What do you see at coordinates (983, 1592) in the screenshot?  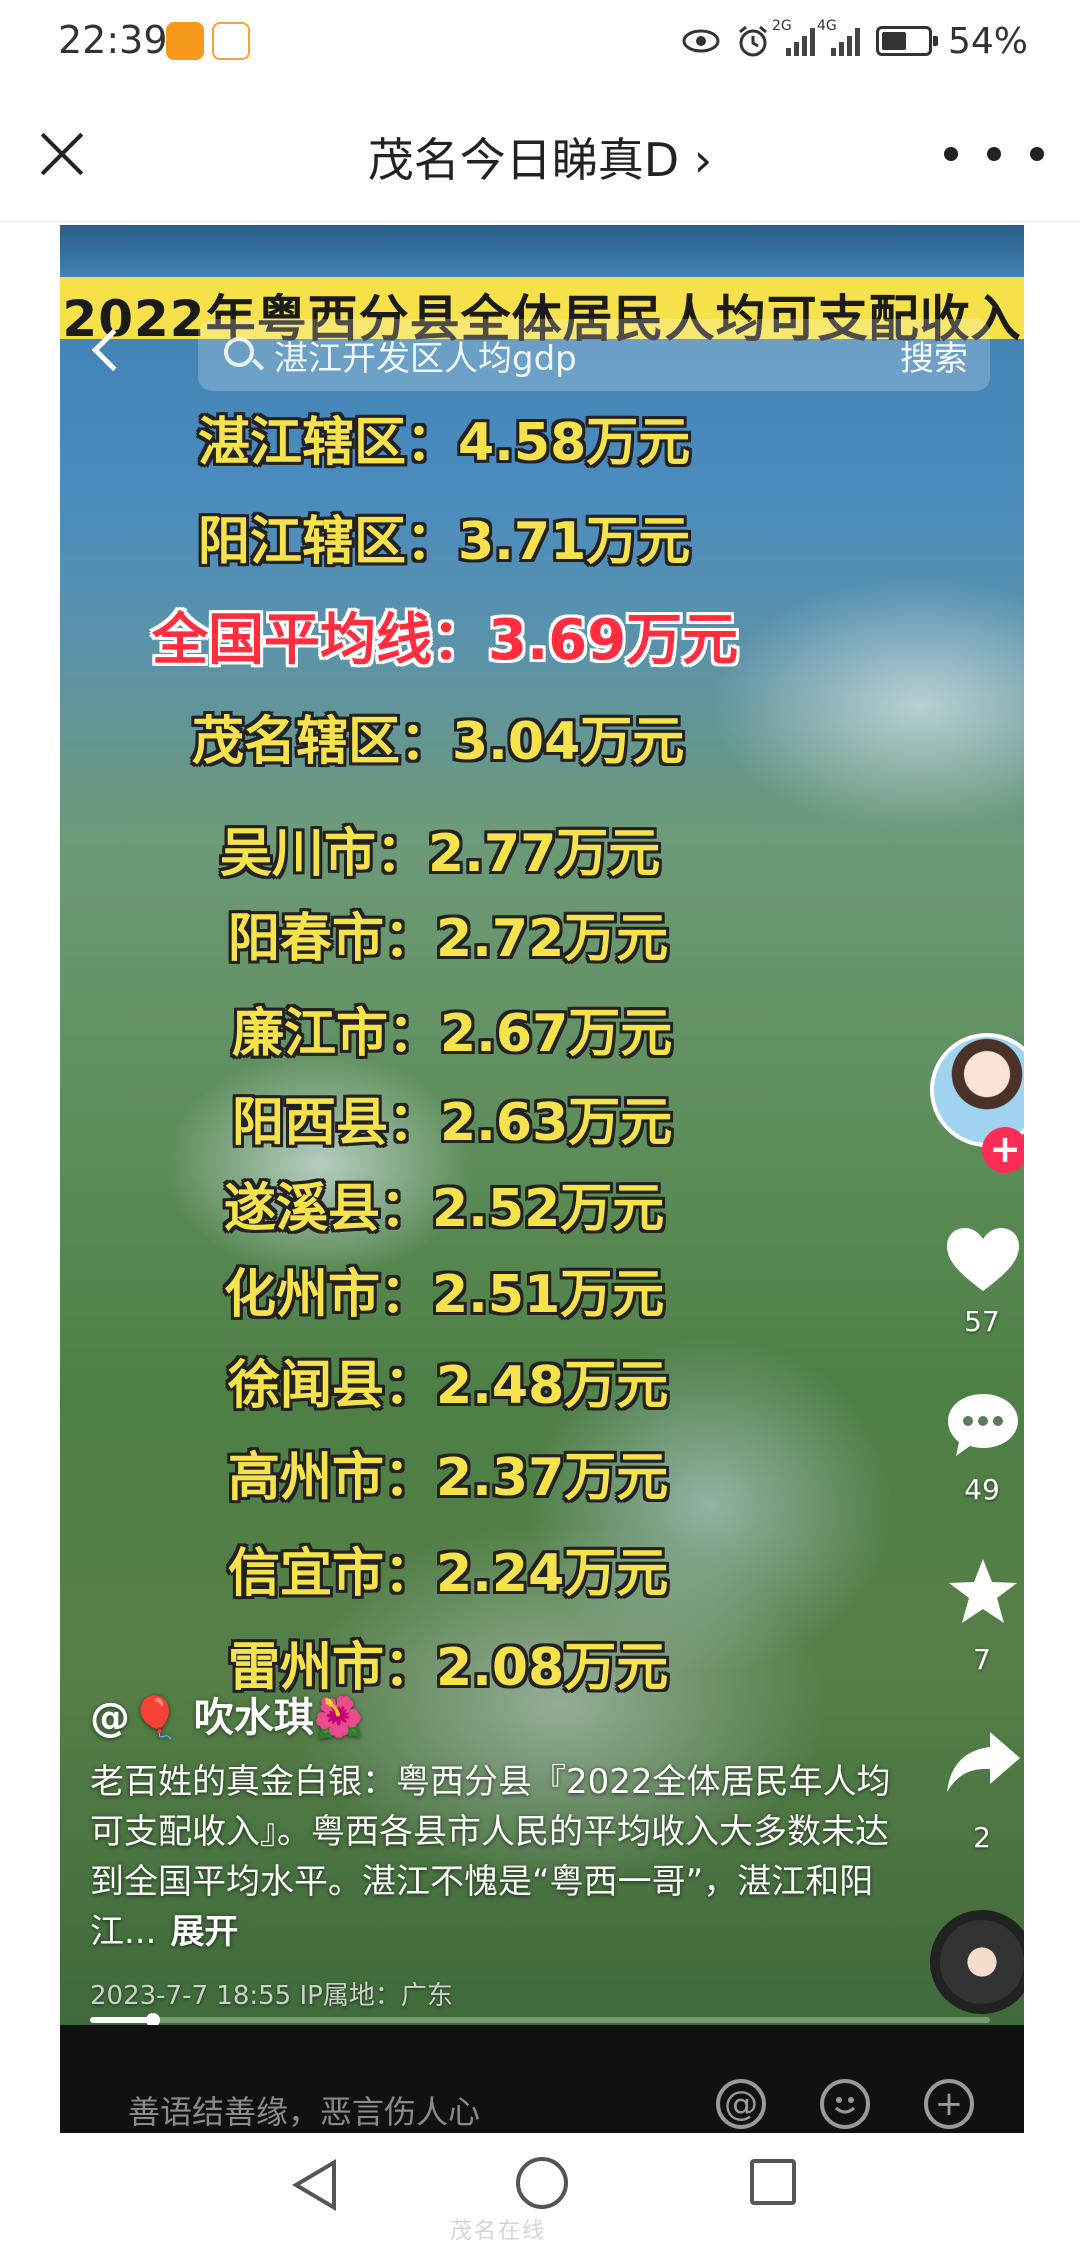 I see `star-icon` at bounding box center [983, 1592].